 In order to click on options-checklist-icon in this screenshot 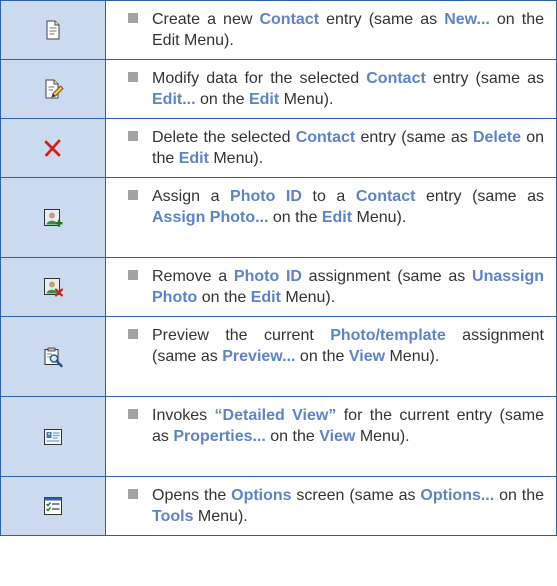, I will do `click(53, 506)`.